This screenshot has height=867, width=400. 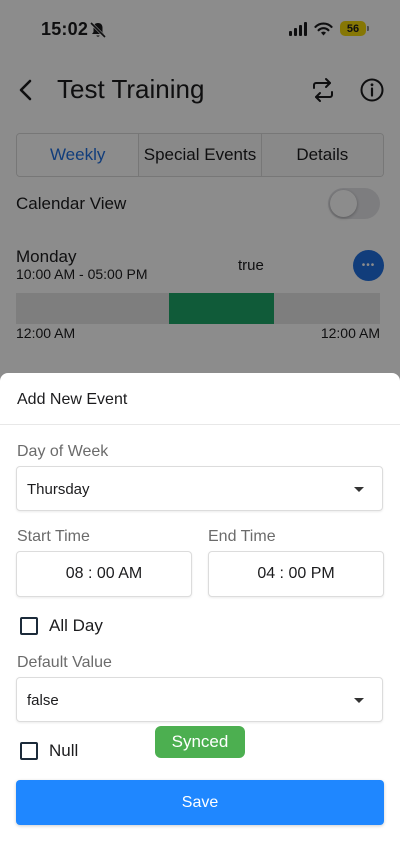 What do you see at coordinates (296, 574) in the screenshot?
I see `end-time-input: 04 : 00 PM` at bounding box center [296, 574].